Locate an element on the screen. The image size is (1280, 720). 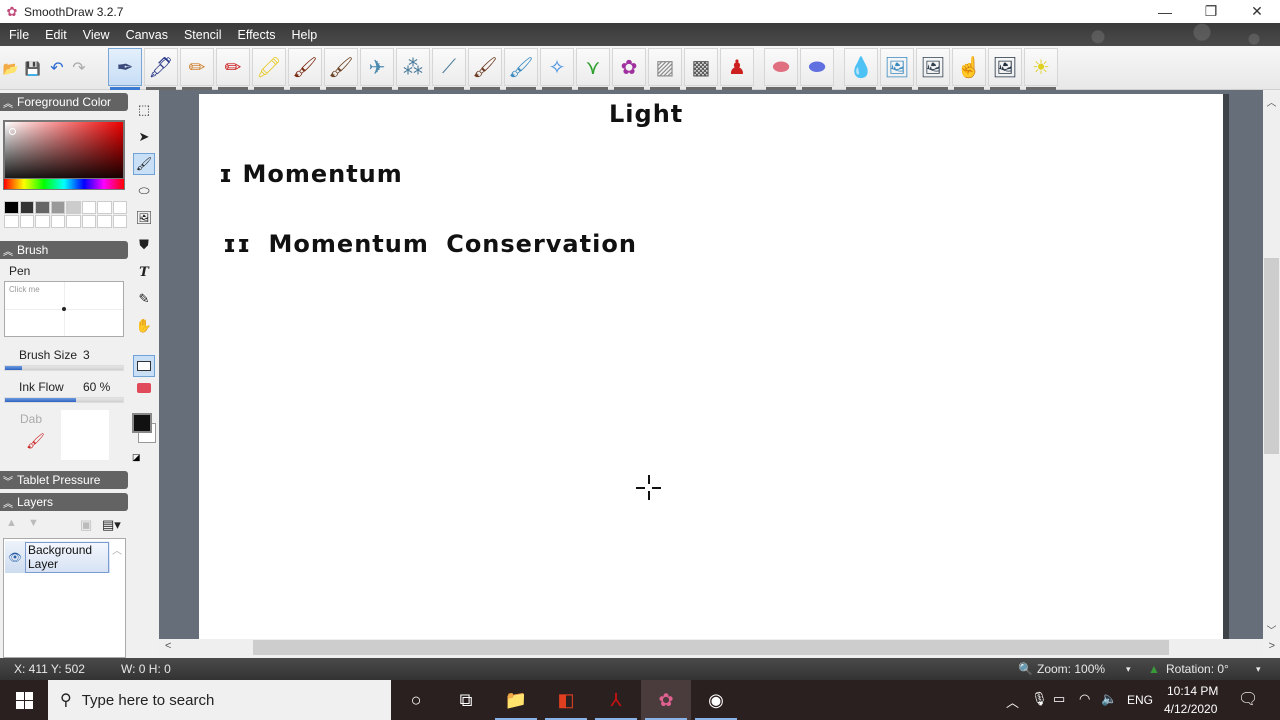
brush-oil-brush-button: 🖌 is located at coordinates (485, 69).